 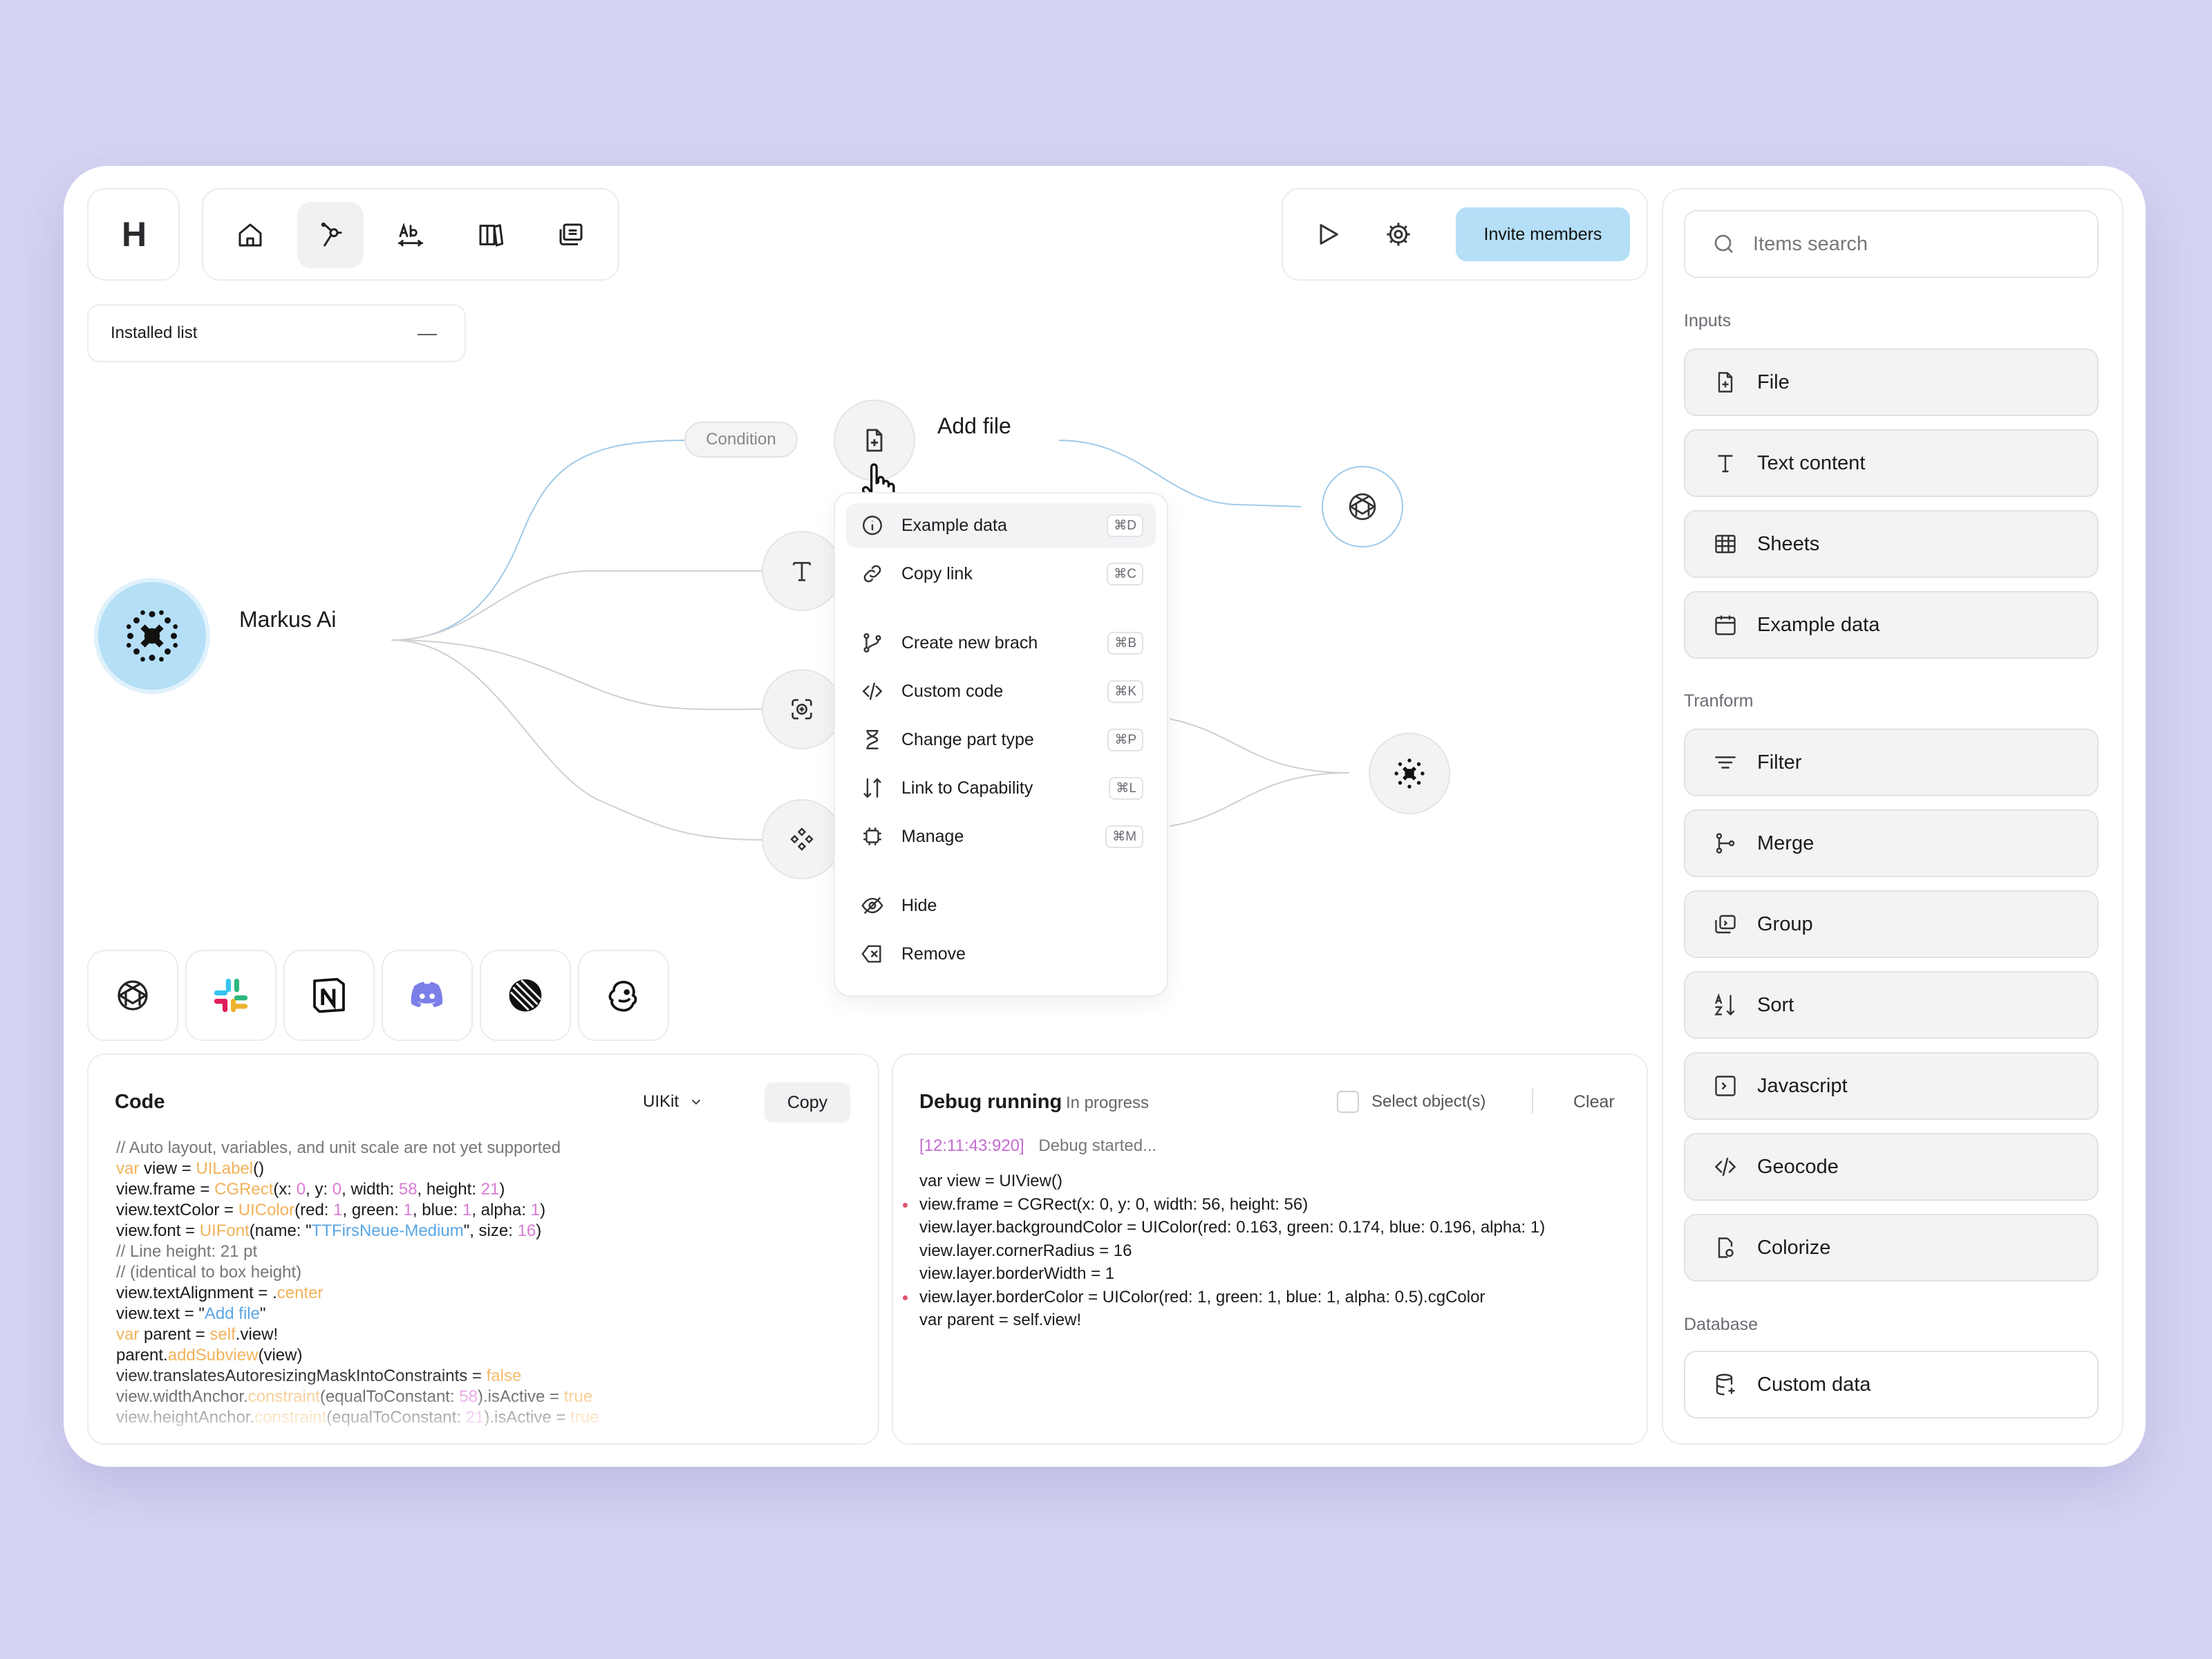 I want to click on code-line: var parent = self.view!, so click(x=198, y=1334).